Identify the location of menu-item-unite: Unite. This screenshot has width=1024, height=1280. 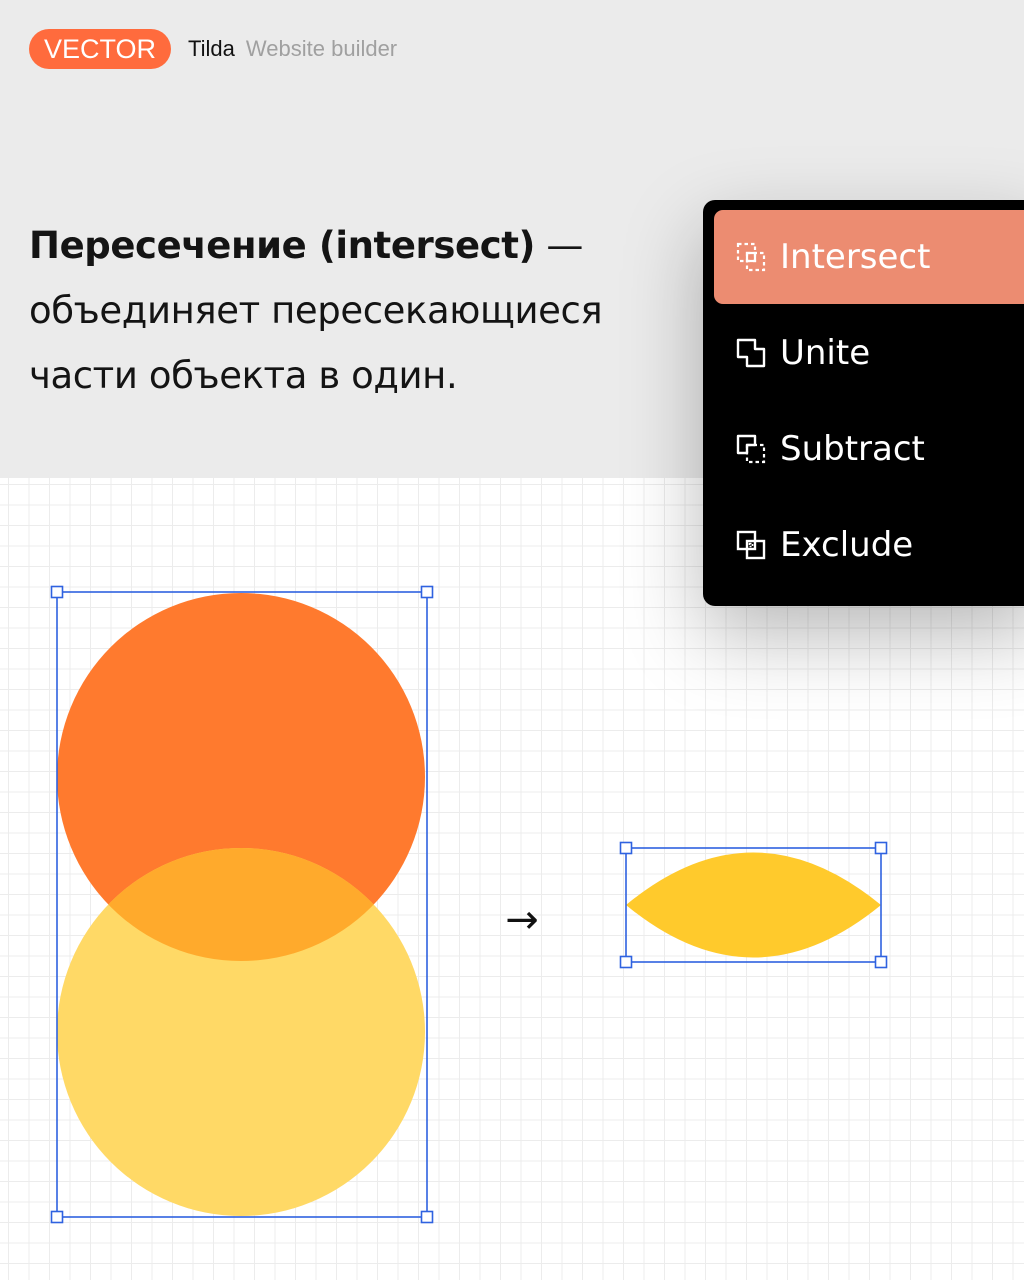
(869, 353).